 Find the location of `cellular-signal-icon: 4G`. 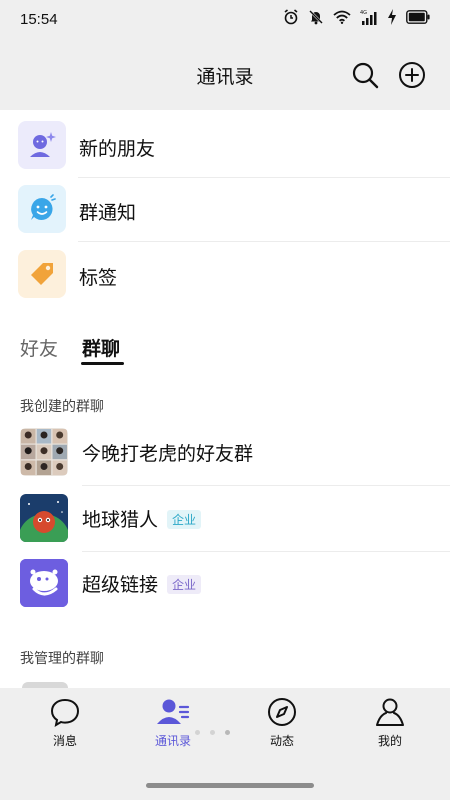

cellular-signal-icon: 4G is located at coordinates (368, 17).